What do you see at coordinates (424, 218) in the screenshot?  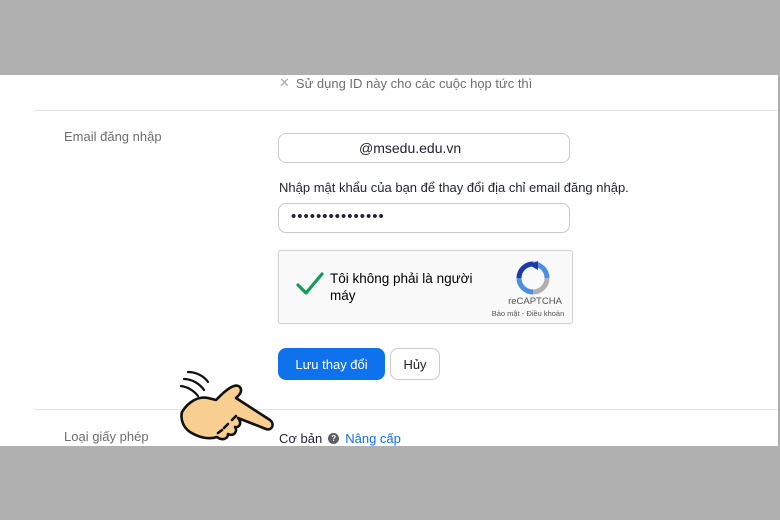 I see `password-field: •••••••••••••••` at bounding box center [424, 218].